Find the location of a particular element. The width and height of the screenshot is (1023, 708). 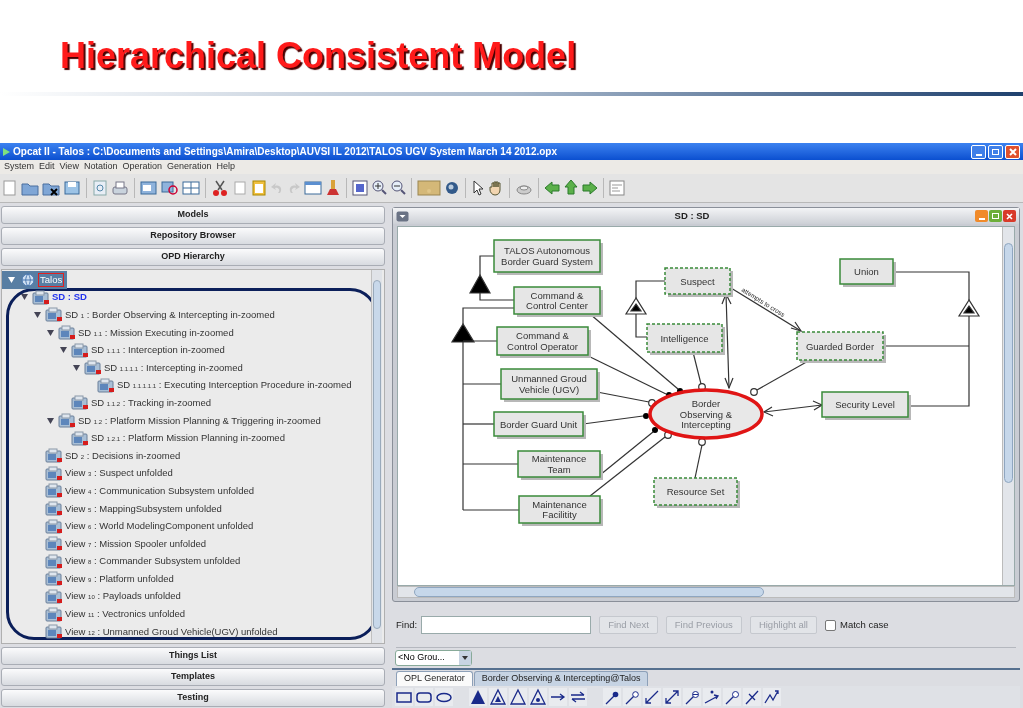

tree-item: SD is located at coordinates (46, 297).